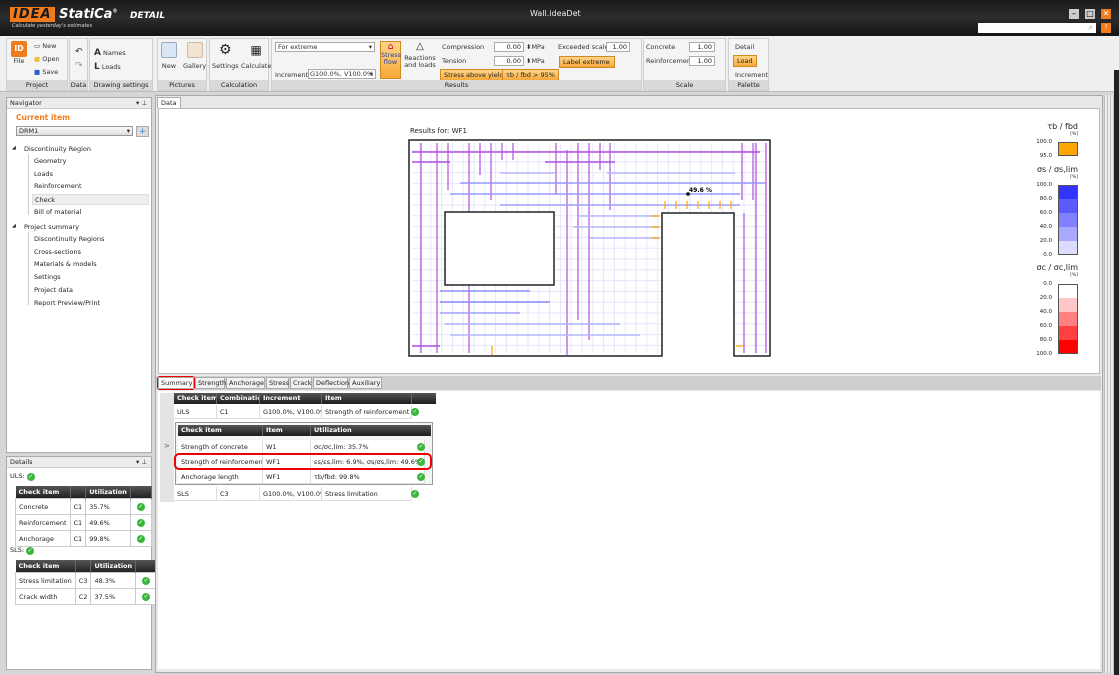  What do you see at coordinates (238, 494) in the screenshot?
I see `table-cell: C3` at bounding box center [238, 494].